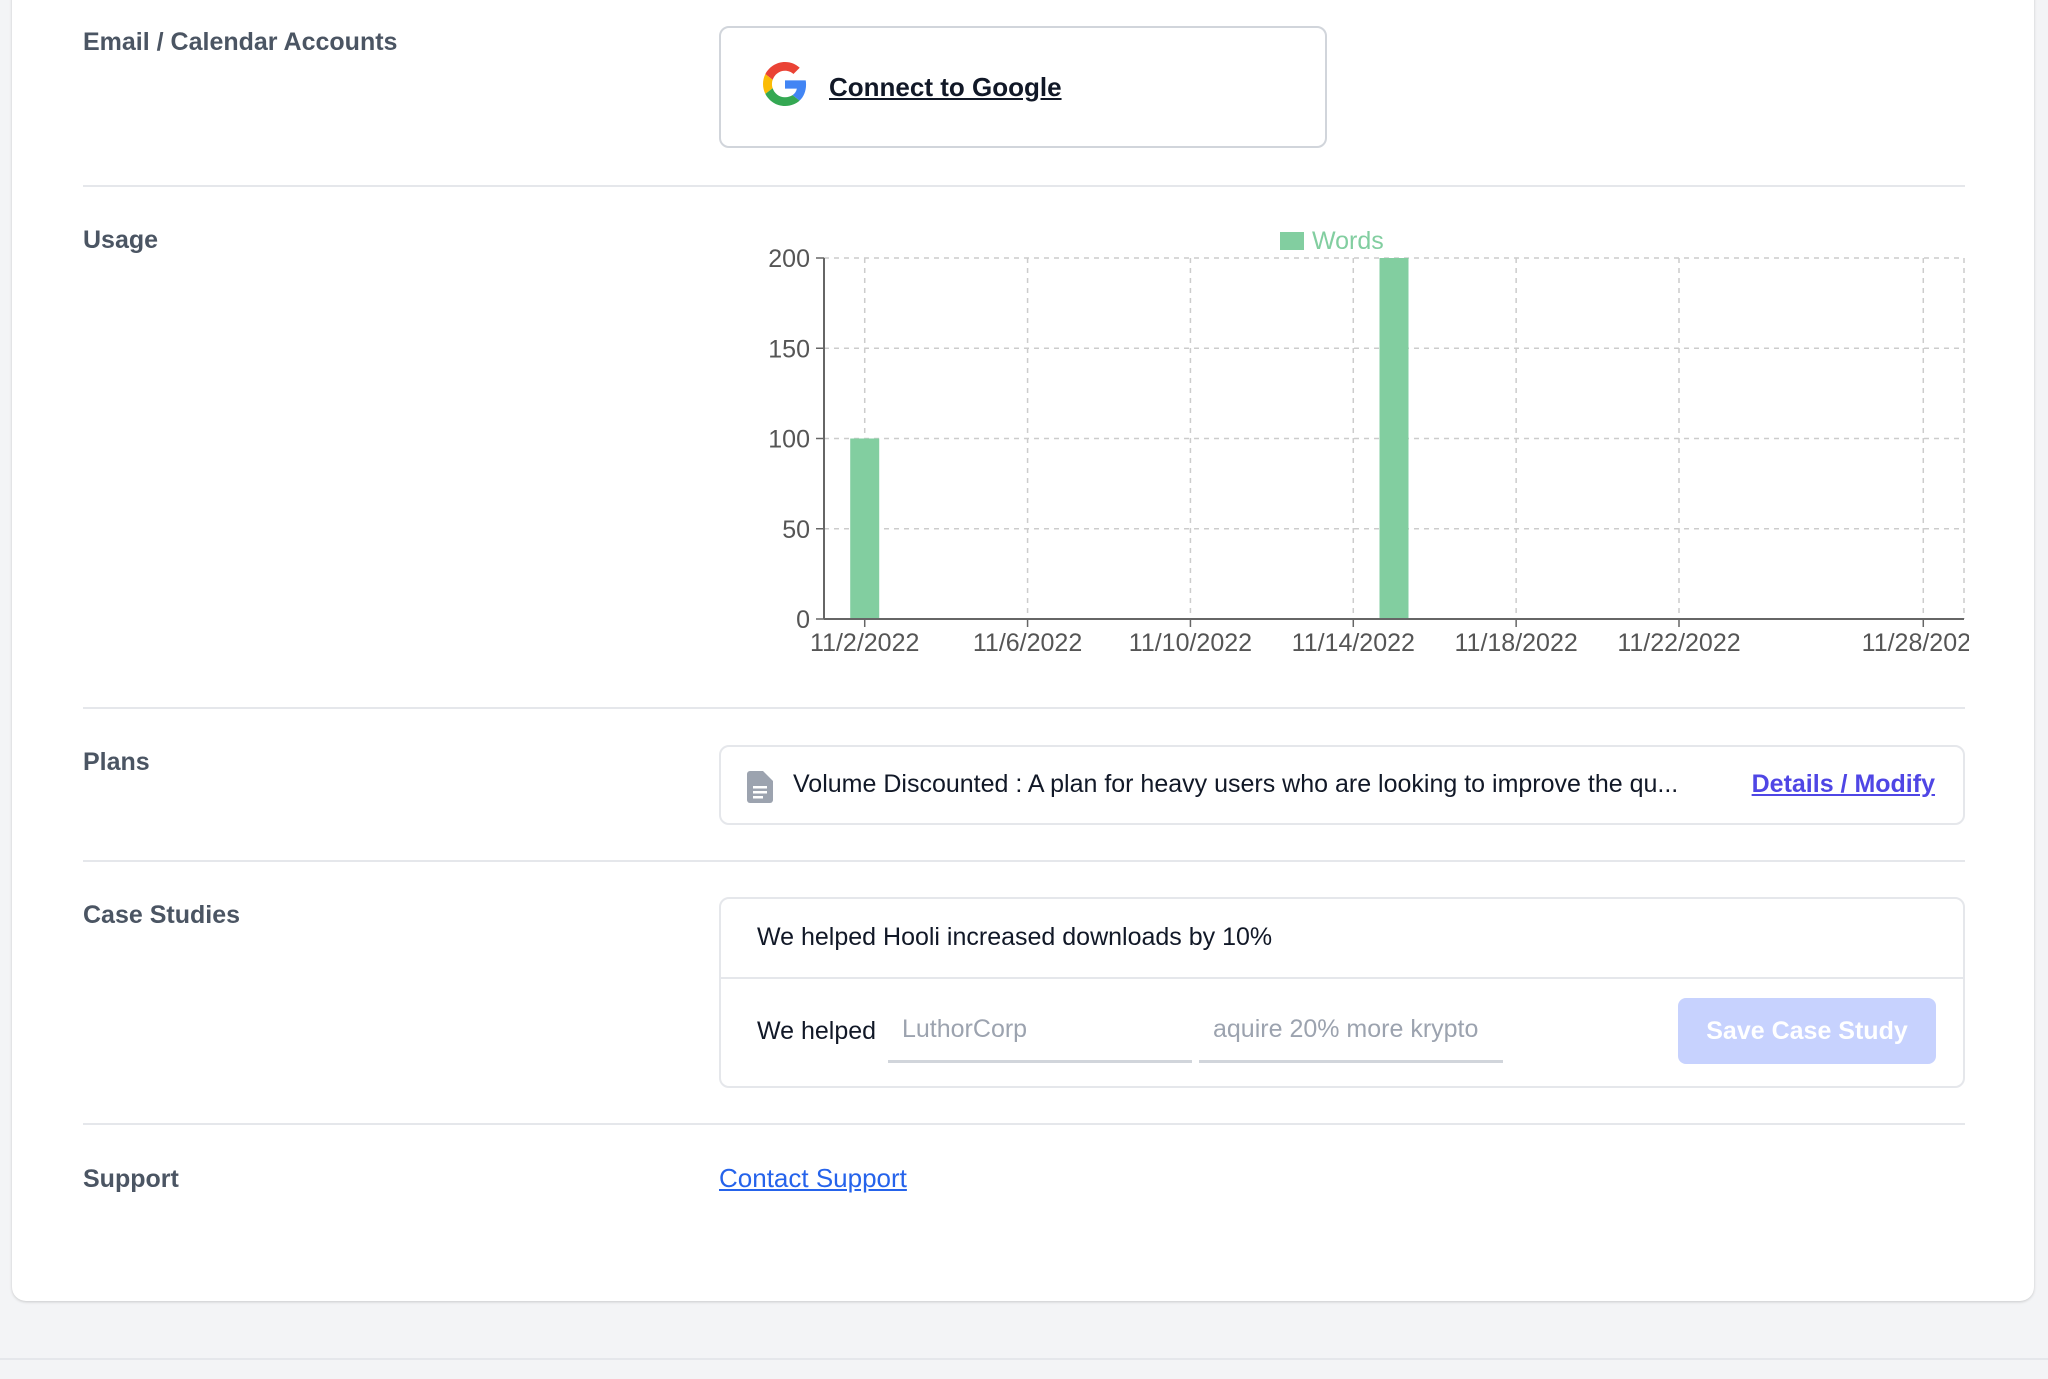 The height and width of the screenshot is (1379, 2048). Describe the element at coordinates (1678, 643) in the screenshot. I see `x-tick-label: 11/22/2022` at that location.